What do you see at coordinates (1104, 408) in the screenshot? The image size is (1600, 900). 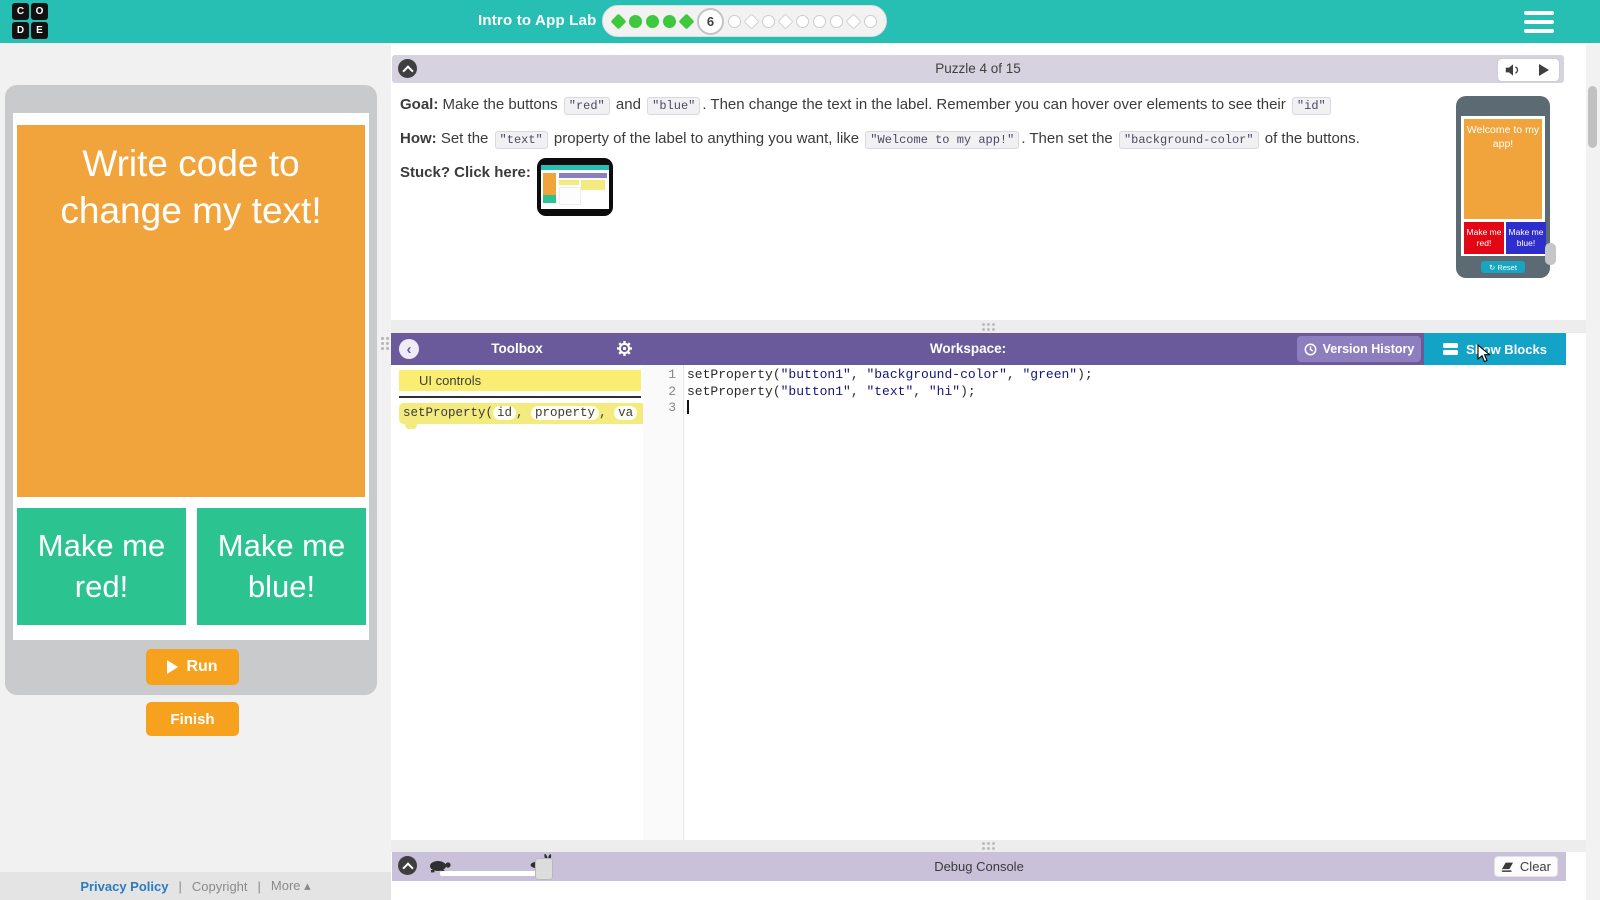 I see `code-line: 3` at bounding box center [1104, 408].